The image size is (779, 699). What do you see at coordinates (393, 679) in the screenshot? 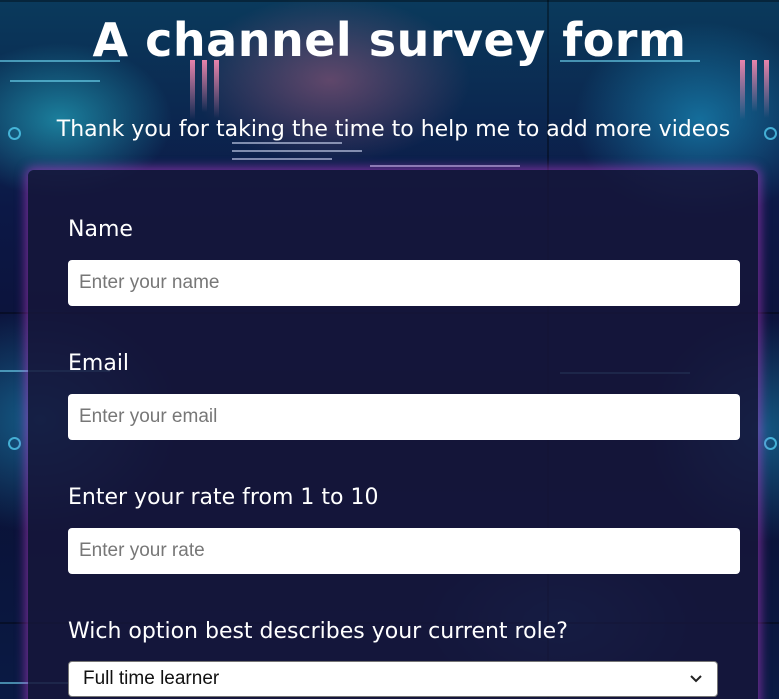
I see `role-dropdown: Full time learner` at bounding box center [393, 679].